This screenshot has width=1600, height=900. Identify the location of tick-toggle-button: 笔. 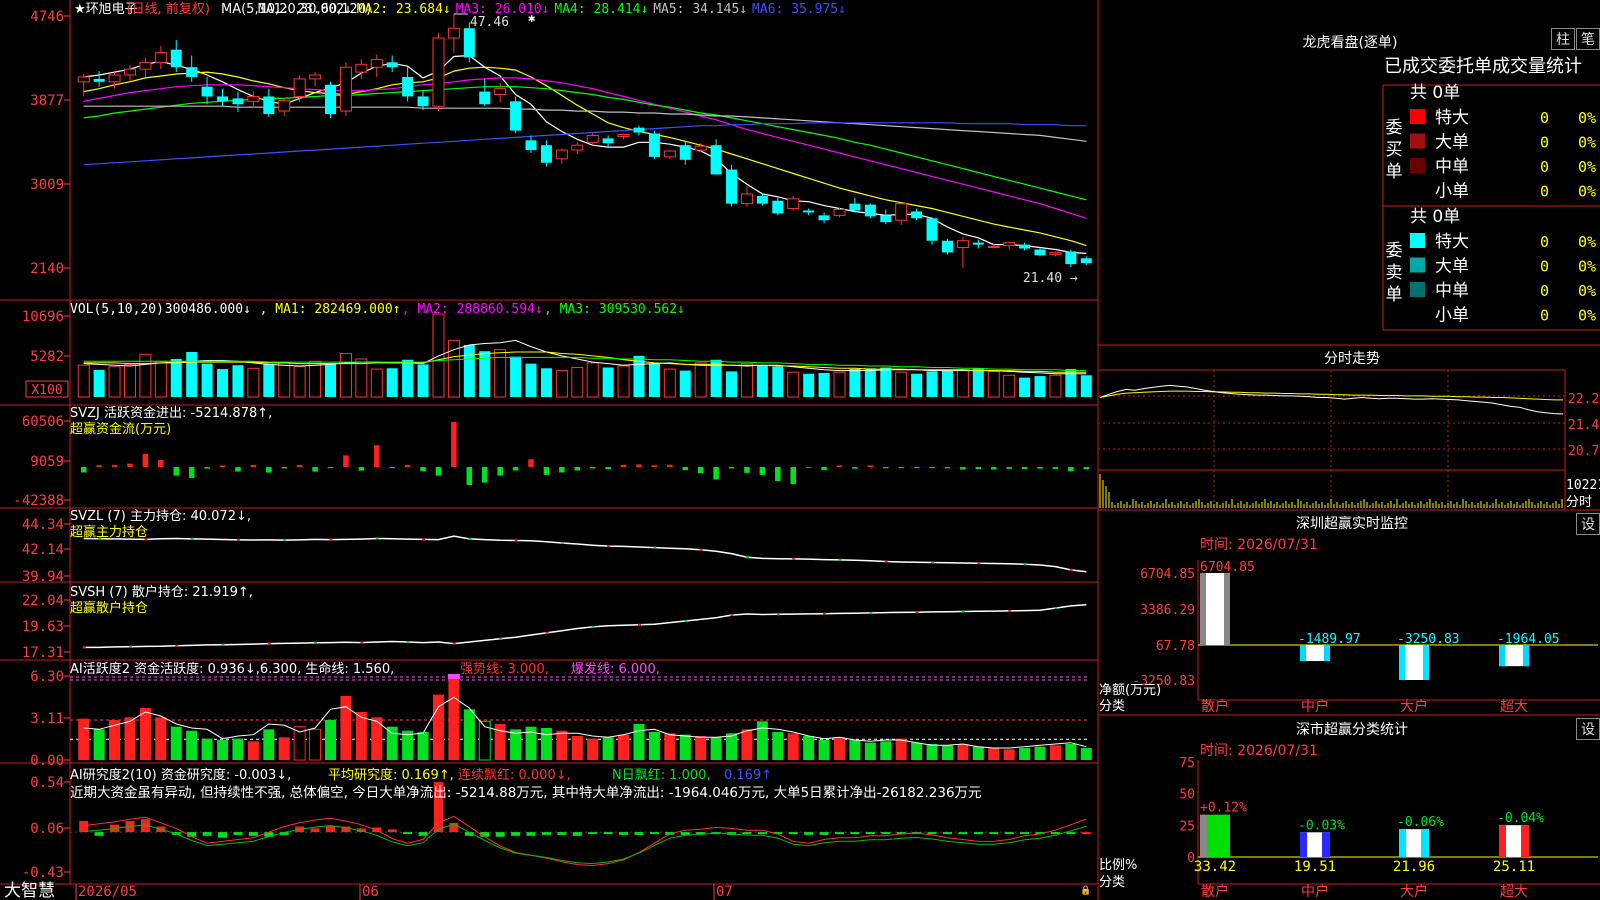
(1588, 39).